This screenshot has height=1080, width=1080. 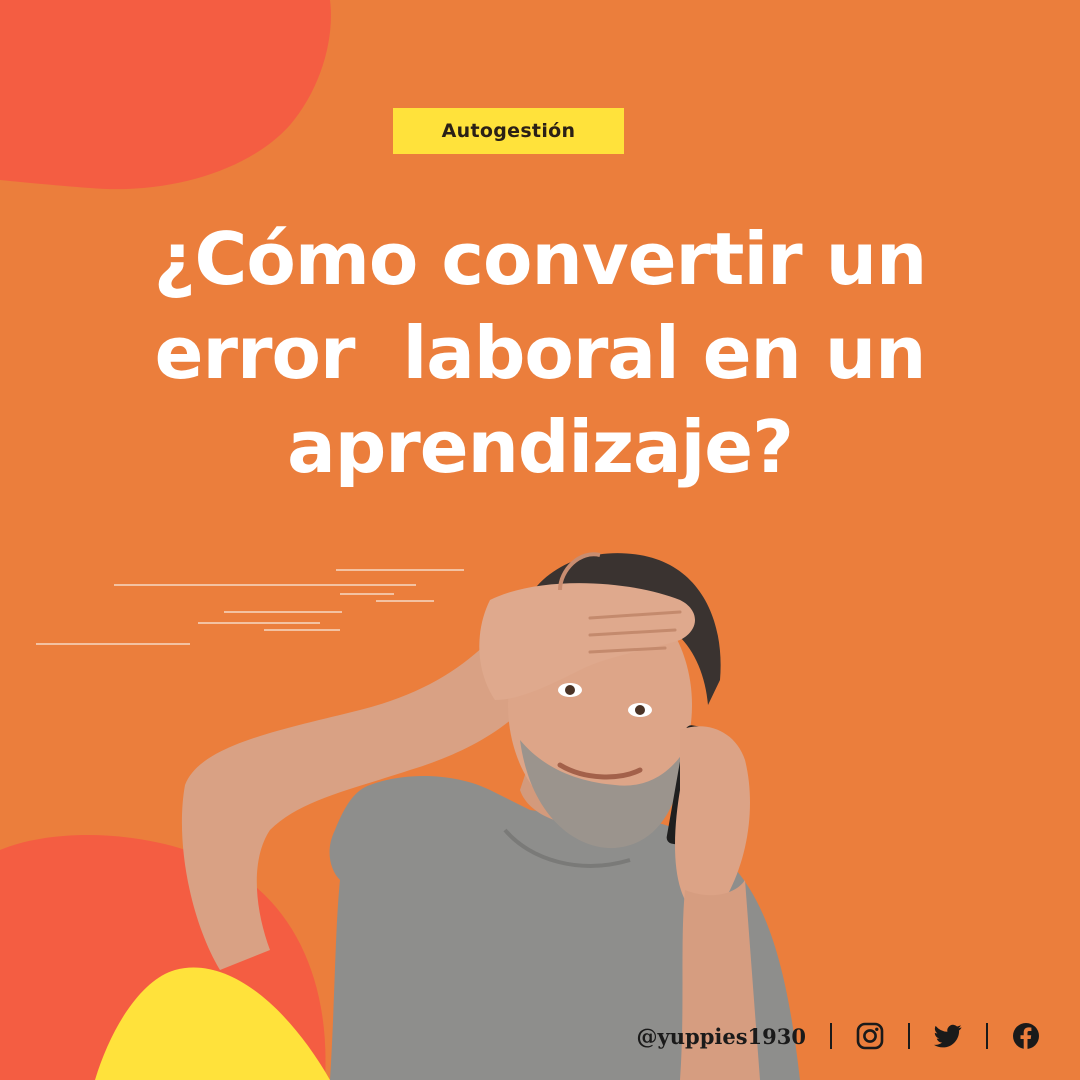 I want to click on category-badge: Autogestión, so click(x=508, y=131).